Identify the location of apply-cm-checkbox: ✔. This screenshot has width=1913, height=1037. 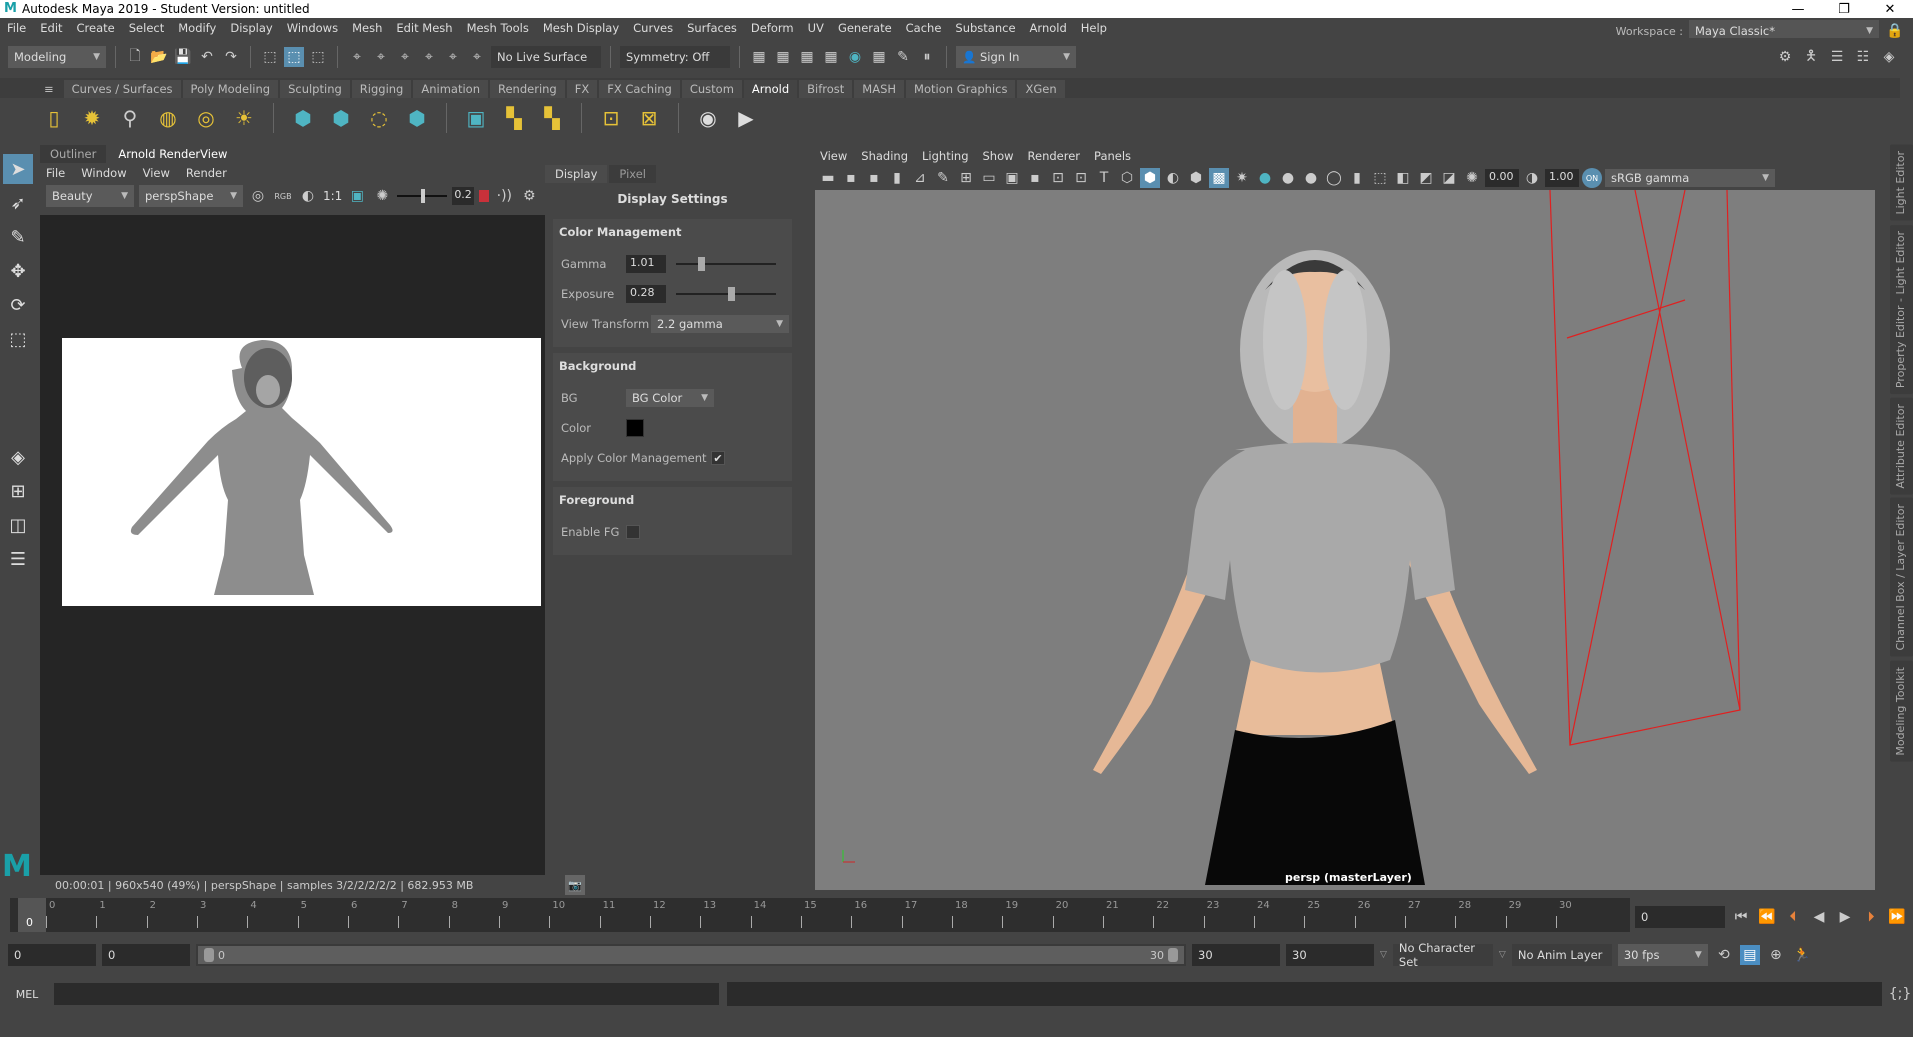
(718, 458).